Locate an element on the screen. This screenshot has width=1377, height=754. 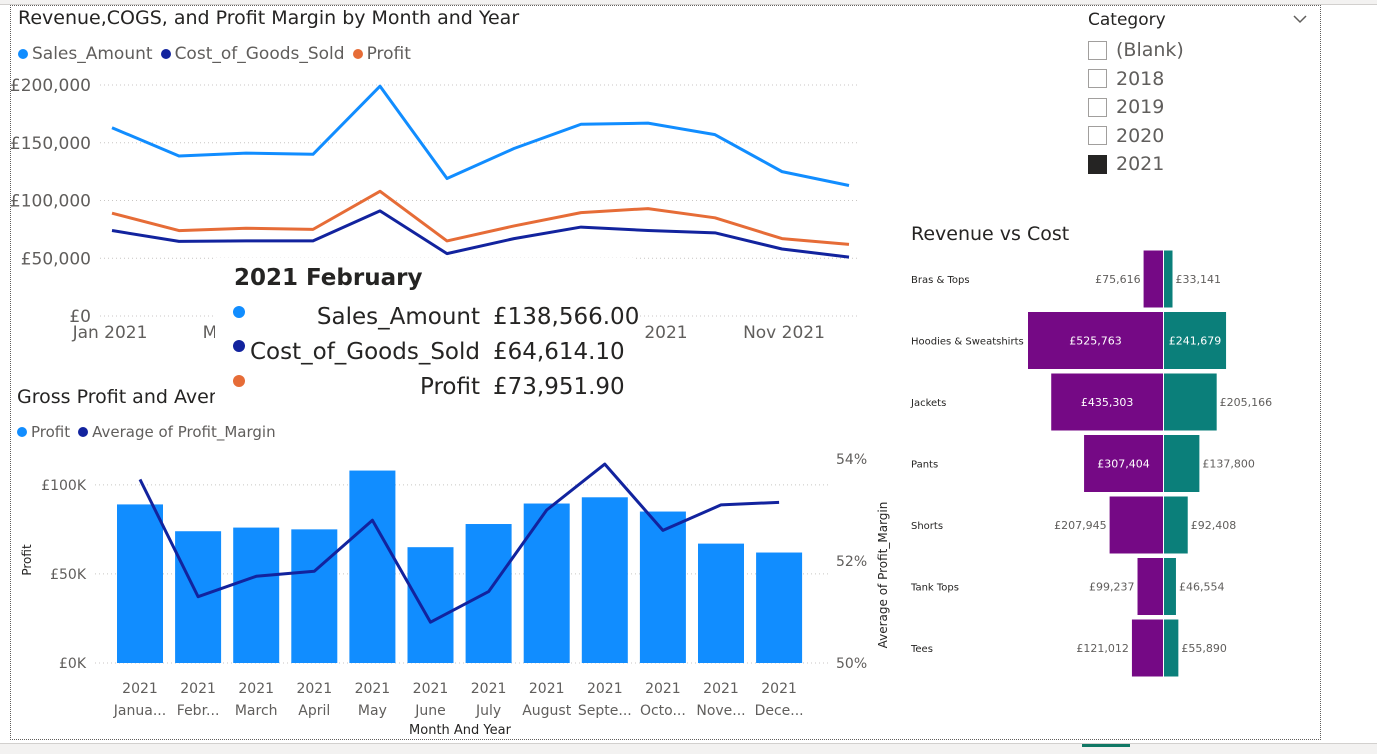
tooltip-row-value: £138,566.00 is located at coordinates (566, 317).